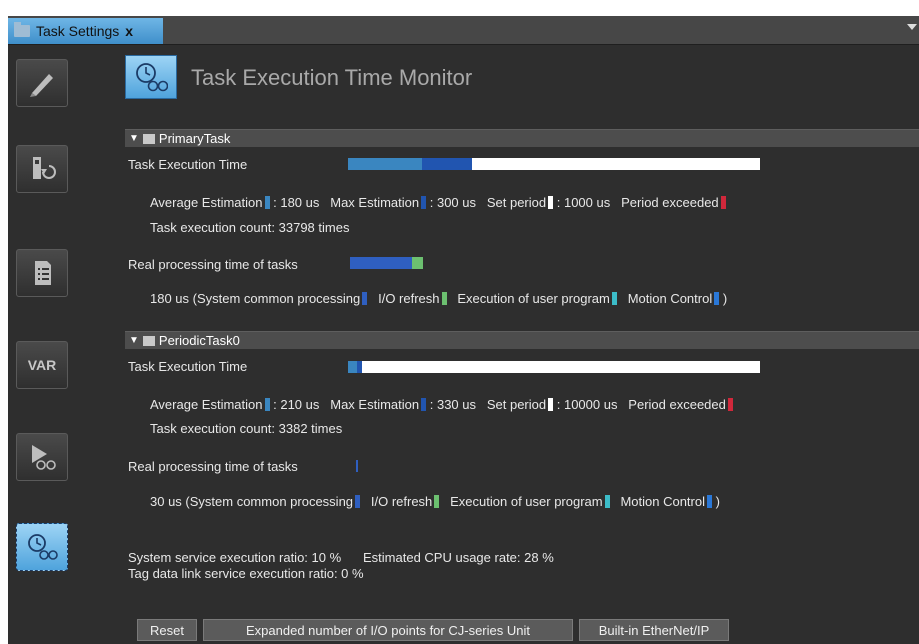 The image size is (919, 644). What do you see at coordinates (522, 340) in the screenshot?
I see `section-periodic-task: ▼ PeriodicTask0` at bounding box center [522, 340].